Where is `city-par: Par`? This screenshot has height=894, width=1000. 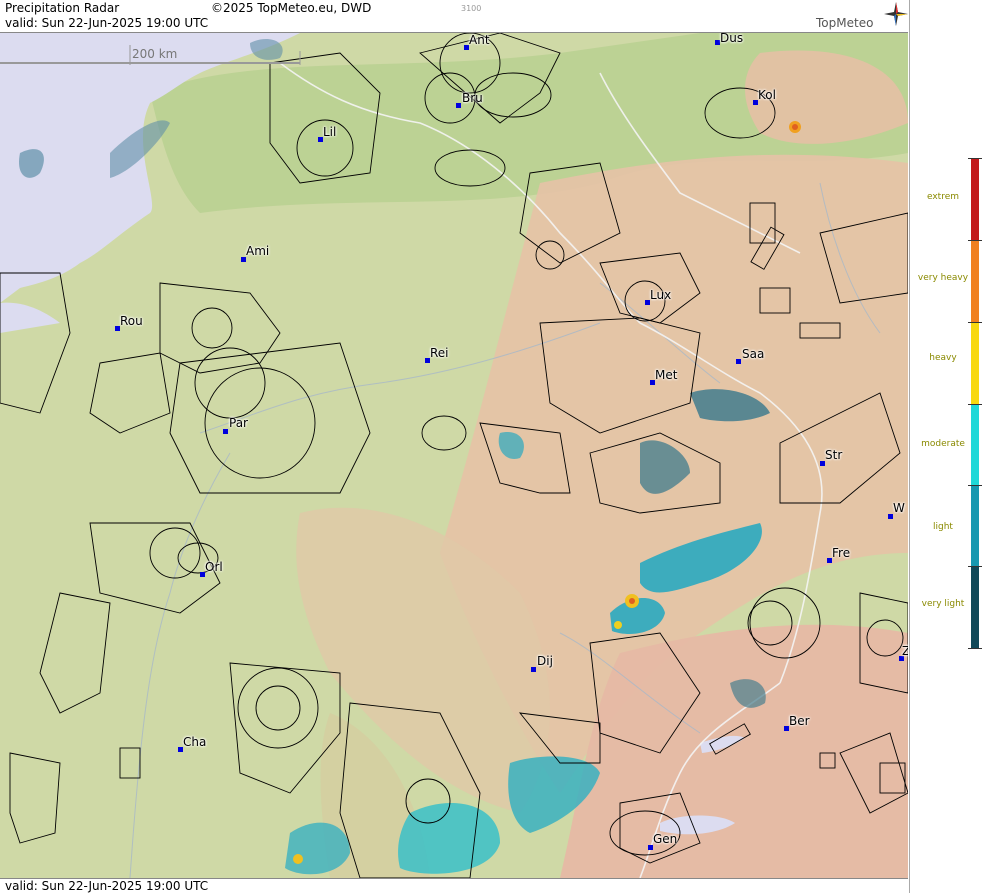
city-par: Par is located at coordinates (238, 423).